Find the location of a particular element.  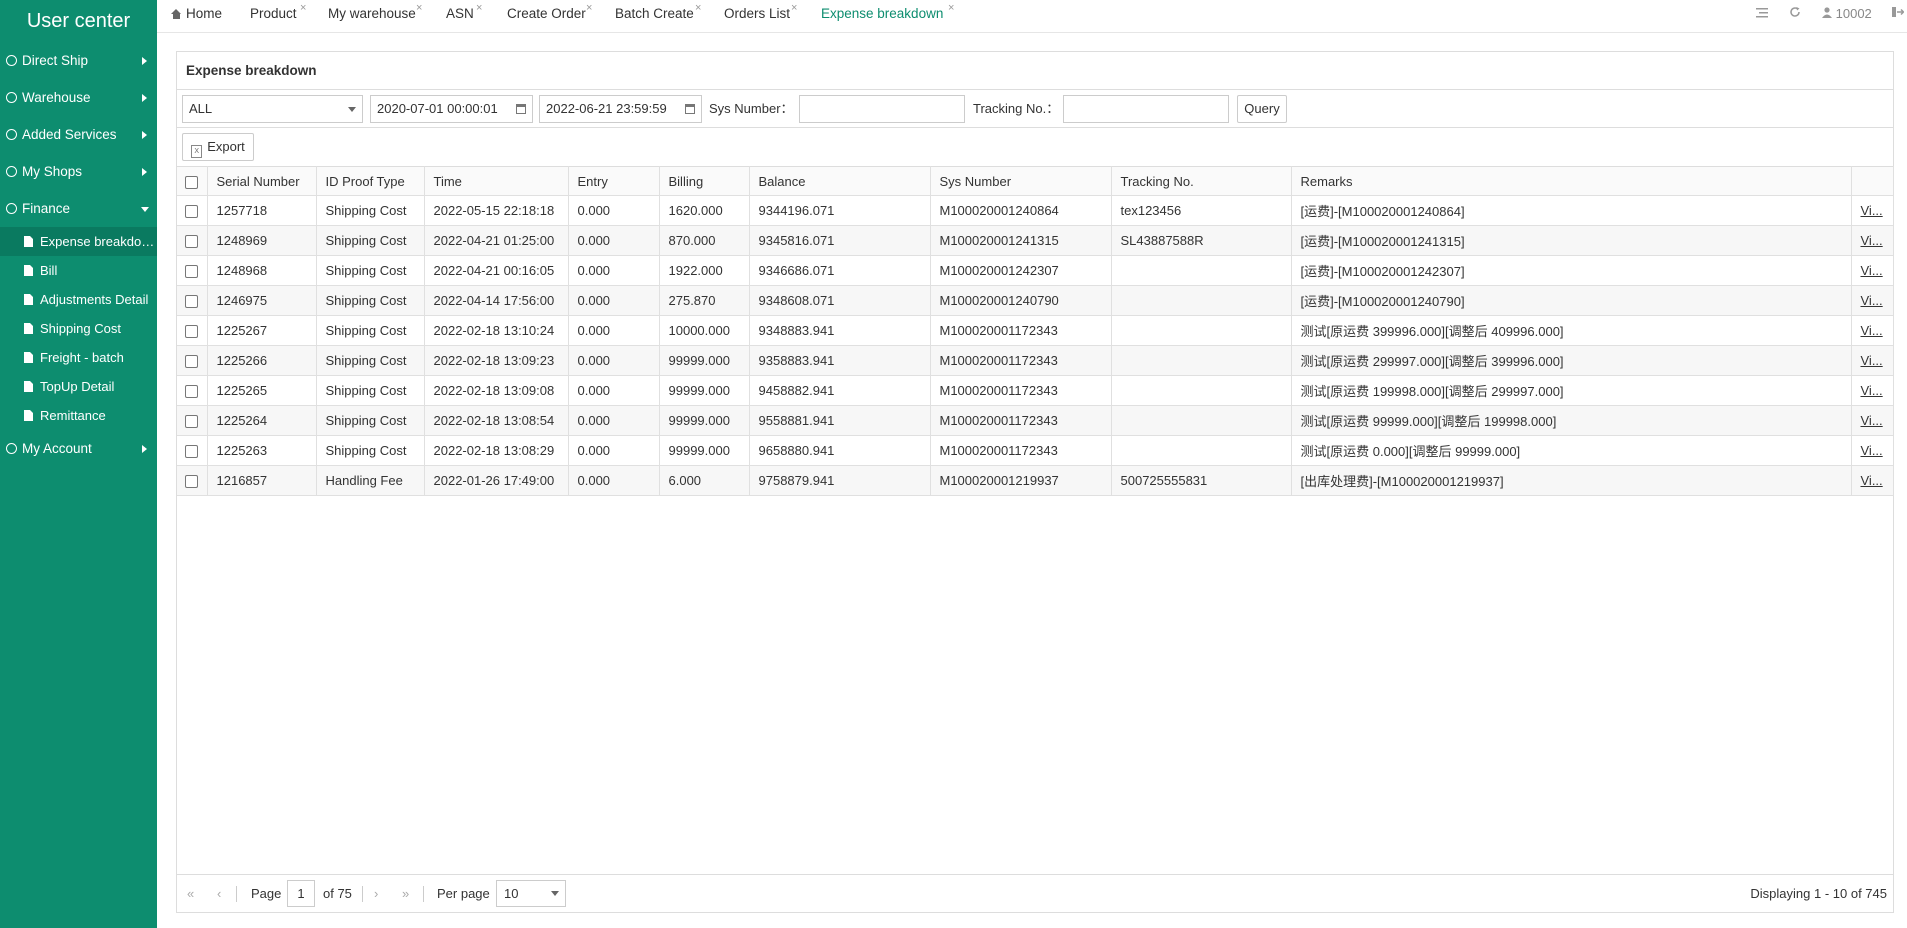

tab-label: Orders List is located at coordinates (757, 13).